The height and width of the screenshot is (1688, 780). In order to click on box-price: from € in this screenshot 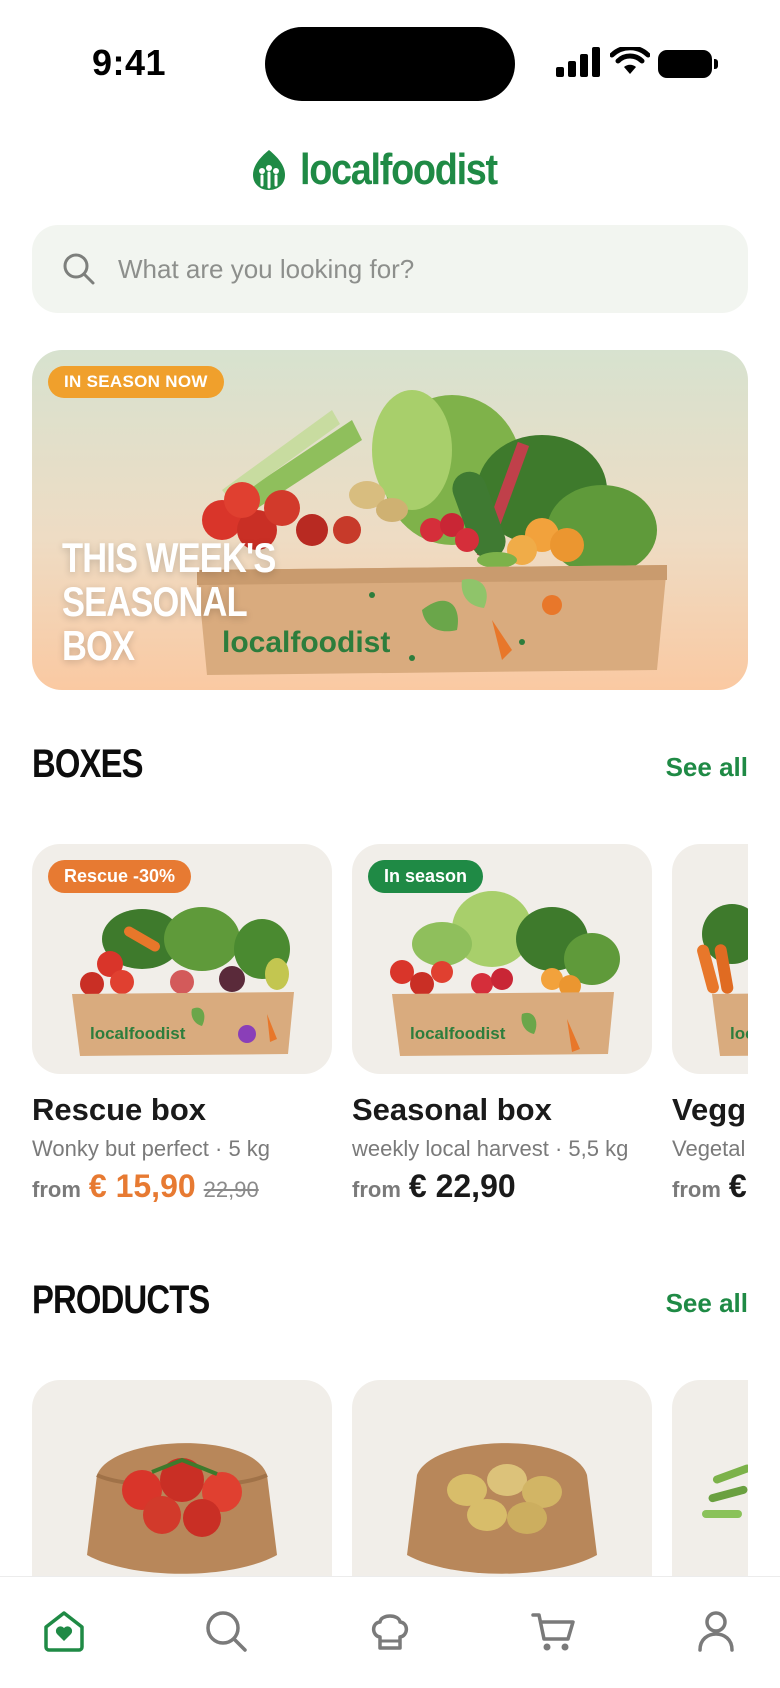, I will do `click(710, 1186)`.